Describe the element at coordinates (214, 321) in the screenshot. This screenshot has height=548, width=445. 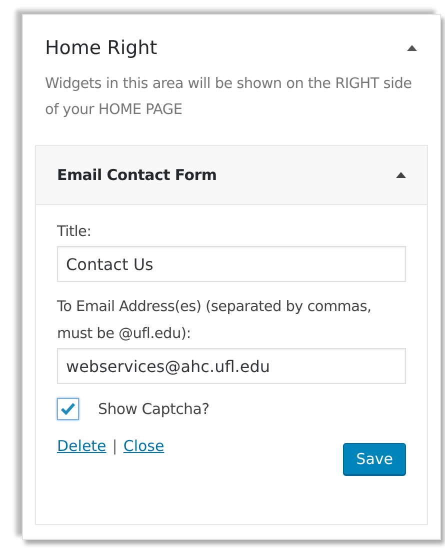
I see `field-label: To Email Address(es) (separated by commas, must be @ufl.edu):` at that location.